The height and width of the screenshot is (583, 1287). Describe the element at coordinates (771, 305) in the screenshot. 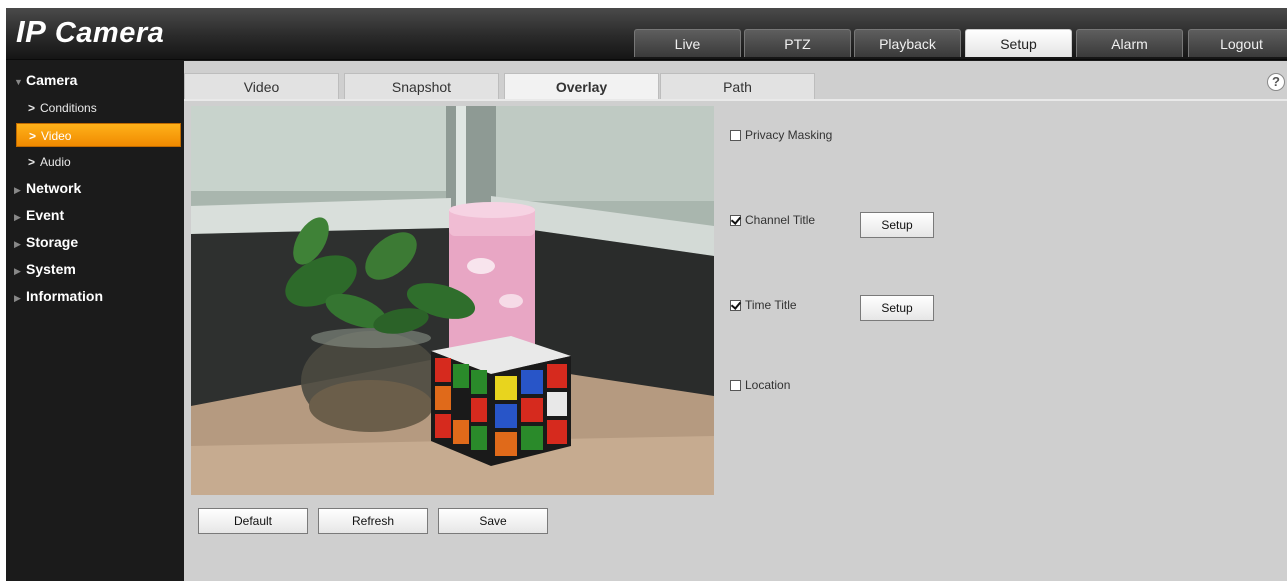

I see `time-title-label: Time Title` at that location.